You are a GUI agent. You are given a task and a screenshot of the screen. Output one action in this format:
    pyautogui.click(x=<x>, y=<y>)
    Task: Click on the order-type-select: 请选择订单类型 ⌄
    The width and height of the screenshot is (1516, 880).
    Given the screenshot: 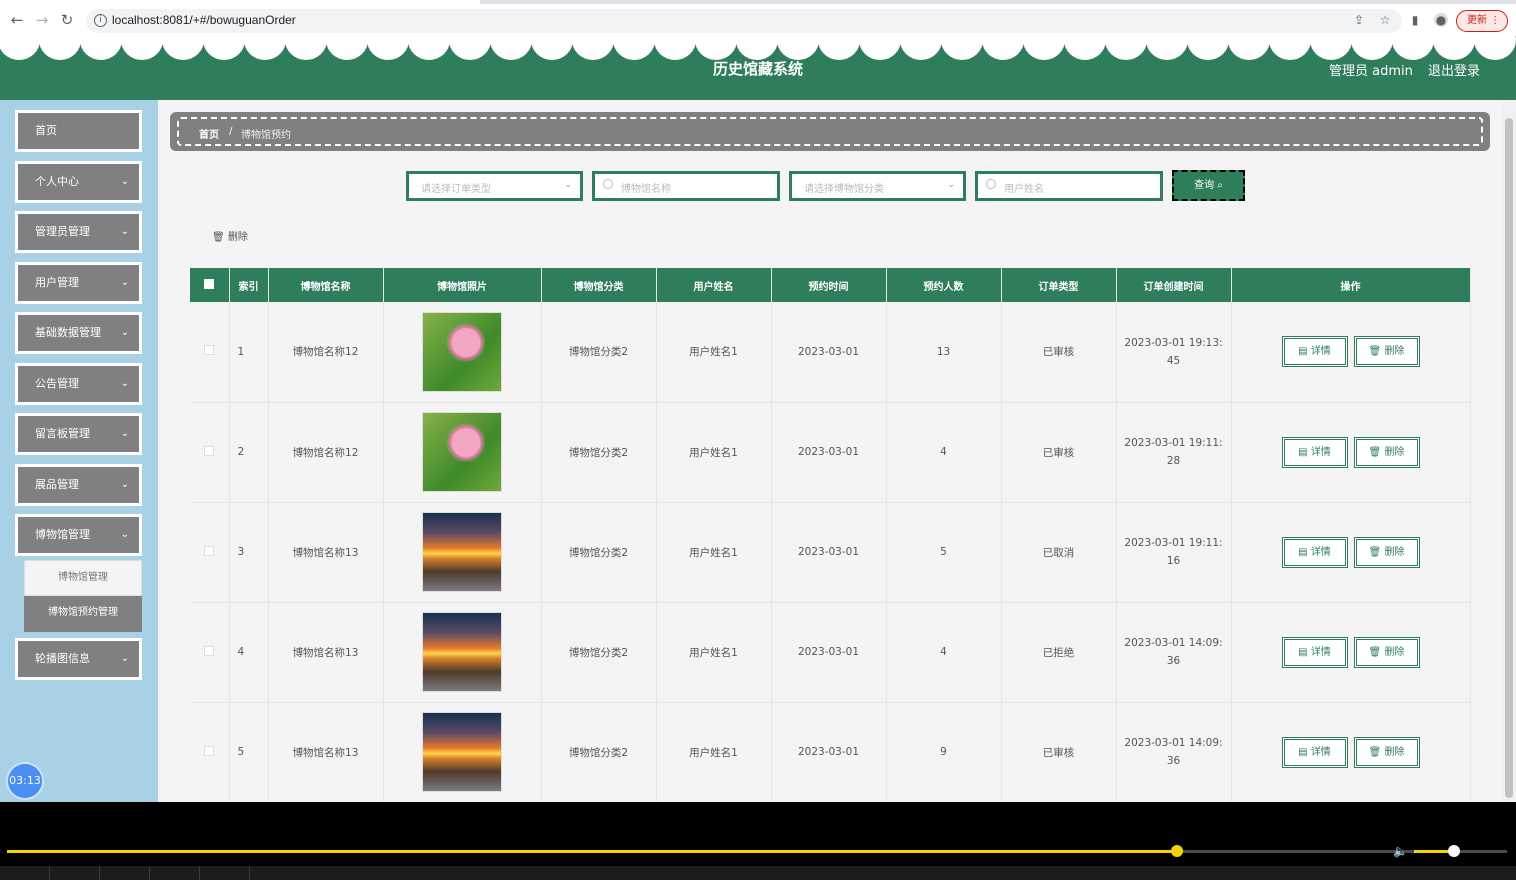 What is the action you would take?
    pyautogui.click(x=494, y=186)
    